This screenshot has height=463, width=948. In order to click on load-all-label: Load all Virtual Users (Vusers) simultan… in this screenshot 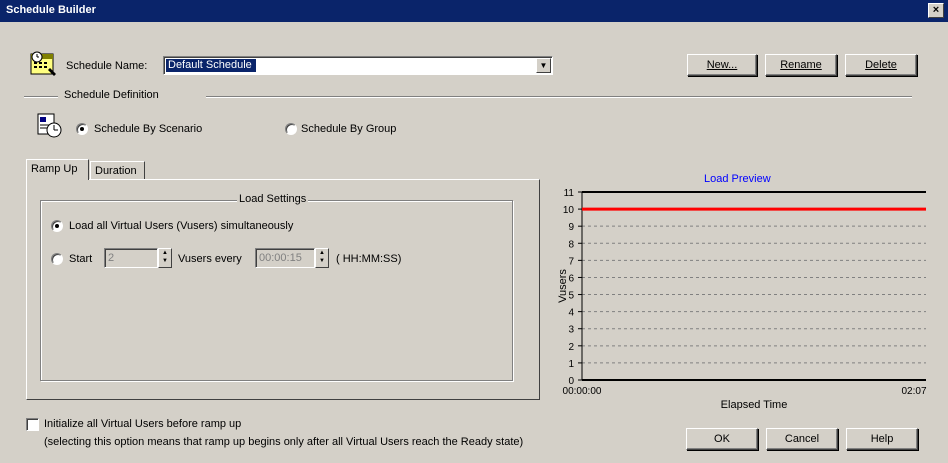, I will do `click(181, 226)`.